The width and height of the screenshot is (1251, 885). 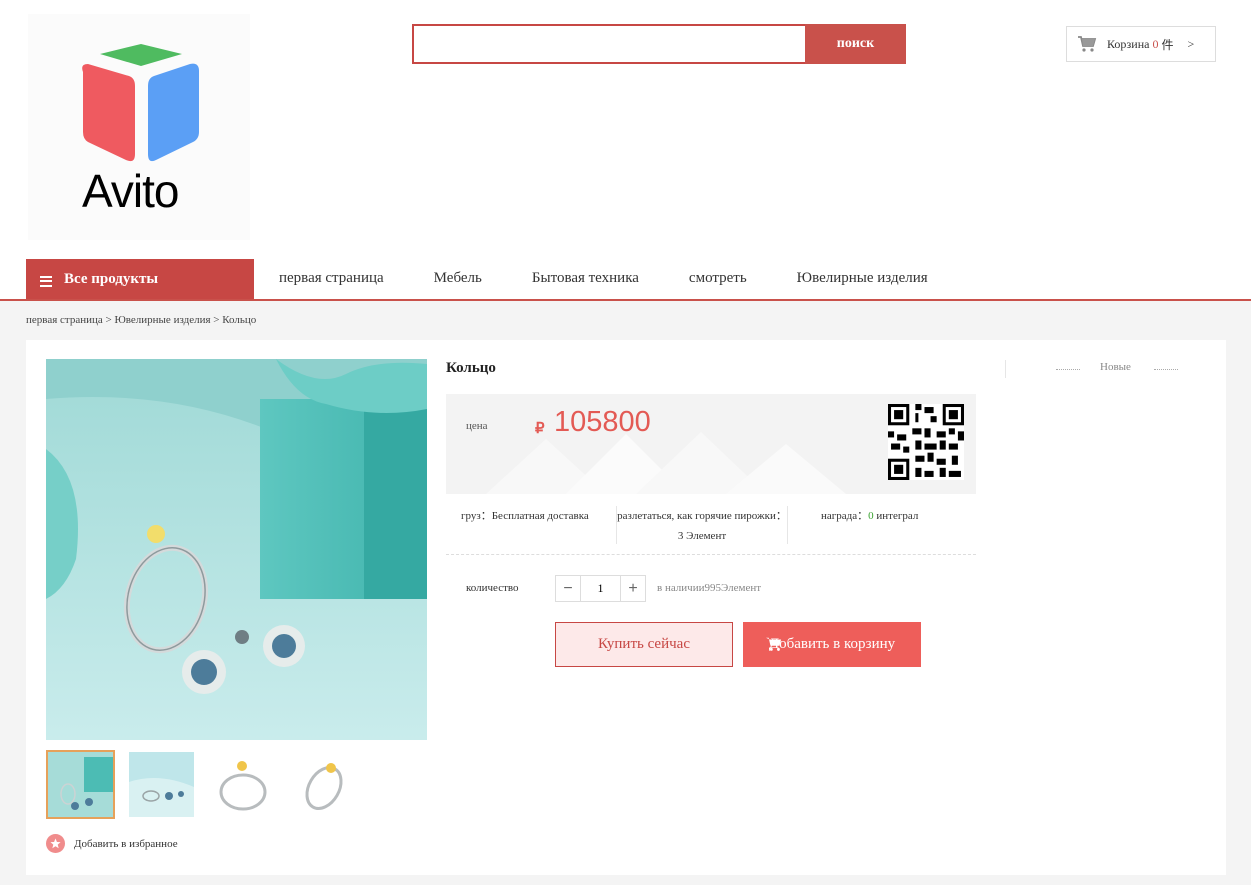 What do you see at coordinates (632, 588) in the screenshot?
I see `quantity-increase-button: +` at bounding box center [632, 588].